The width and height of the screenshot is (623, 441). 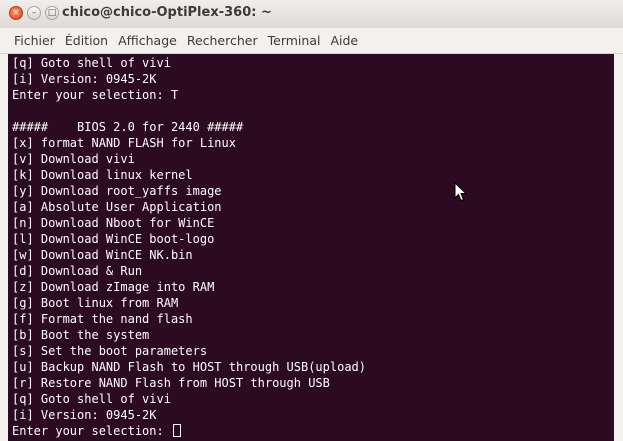 What do you see at coordinates (102, 255) in the screenshot?
I see `terminal-line: [w] Download WinCE NK.bin` at bounding box center [102, 255].